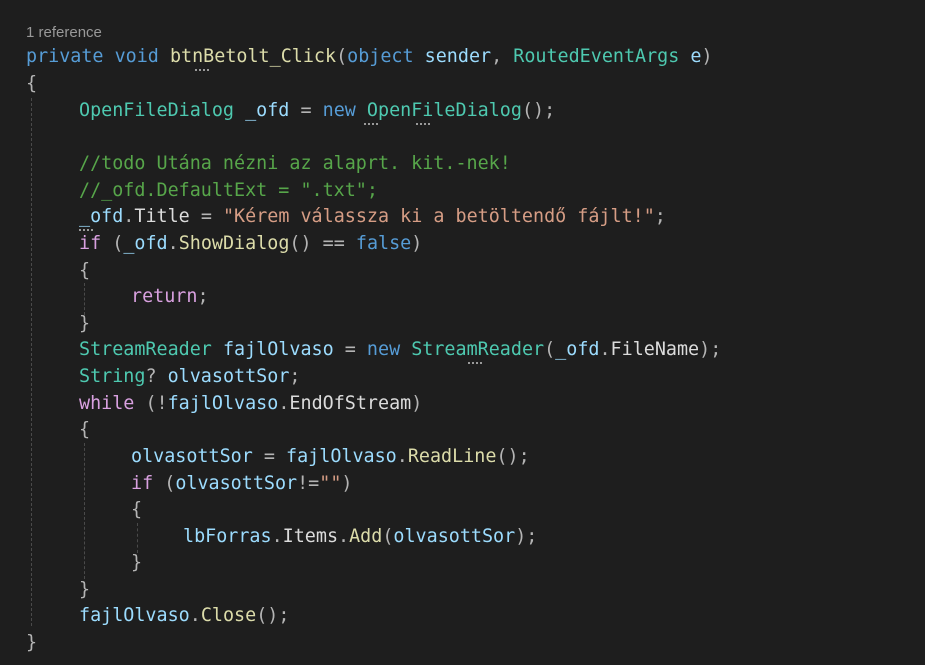 This screenshot has width=925, height=665. I want to click on keyword: return, so click(164, 296).